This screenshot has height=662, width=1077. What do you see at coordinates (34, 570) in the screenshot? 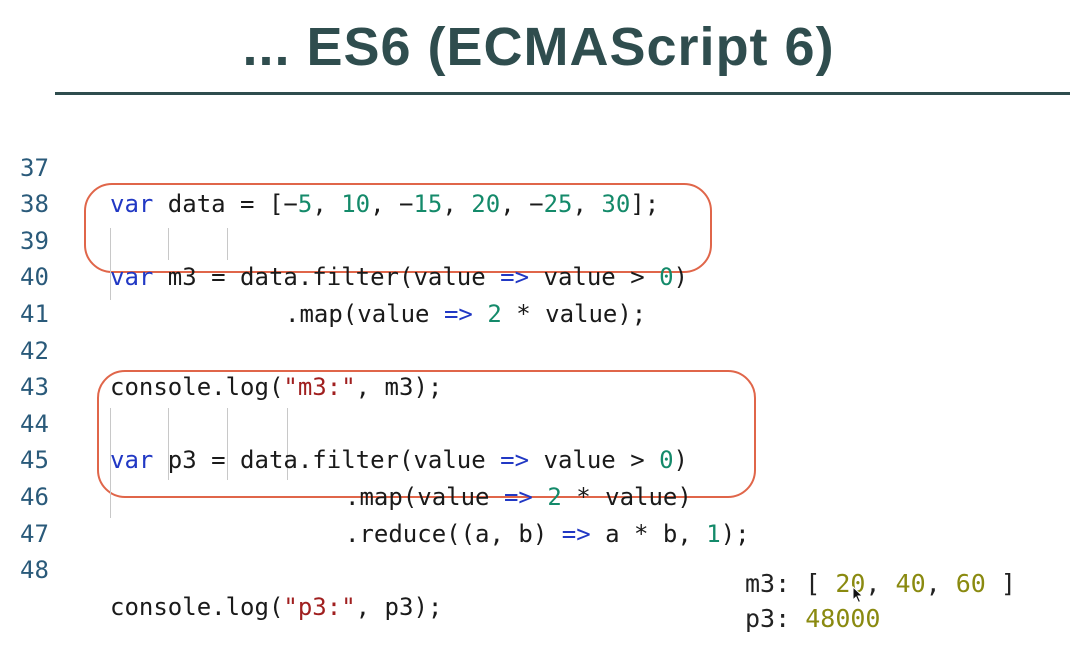
I see `line-number: 48` at bounding box center [34, 570].